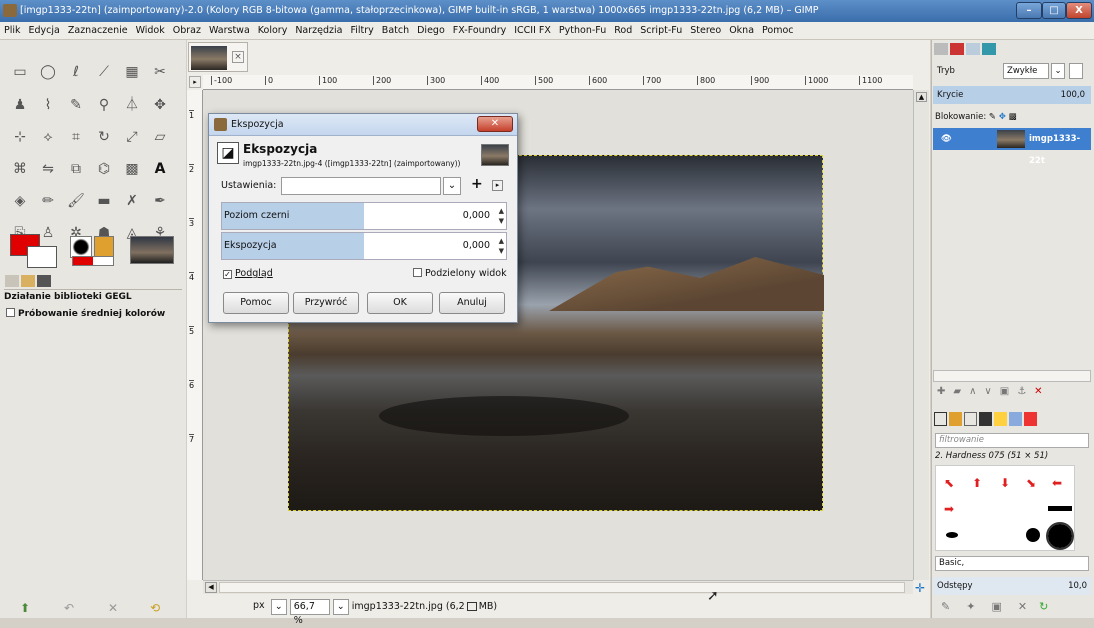 This screenshot has height=628, width=1094. Describe the element at coordinates (1012, 586) in the screenshot. I see `spacing-slider: Odstępy 10,0` at that location.